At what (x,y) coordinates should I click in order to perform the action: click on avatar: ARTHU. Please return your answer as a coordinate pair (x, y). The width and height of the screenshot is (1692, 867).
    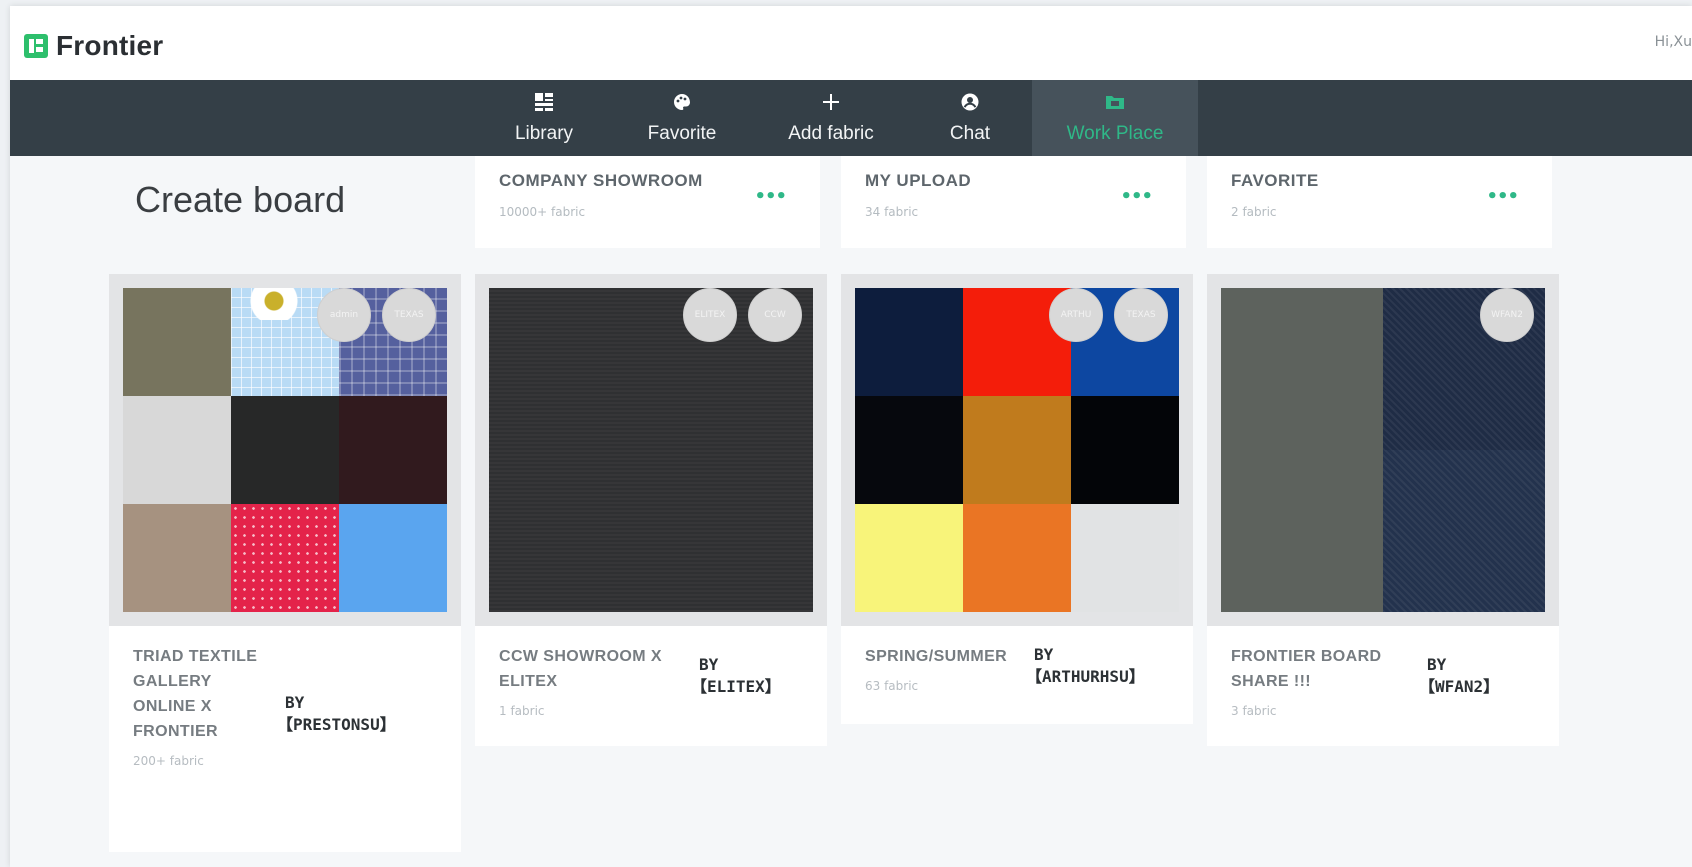
    Looking at the image, I should click on (1076, 315).